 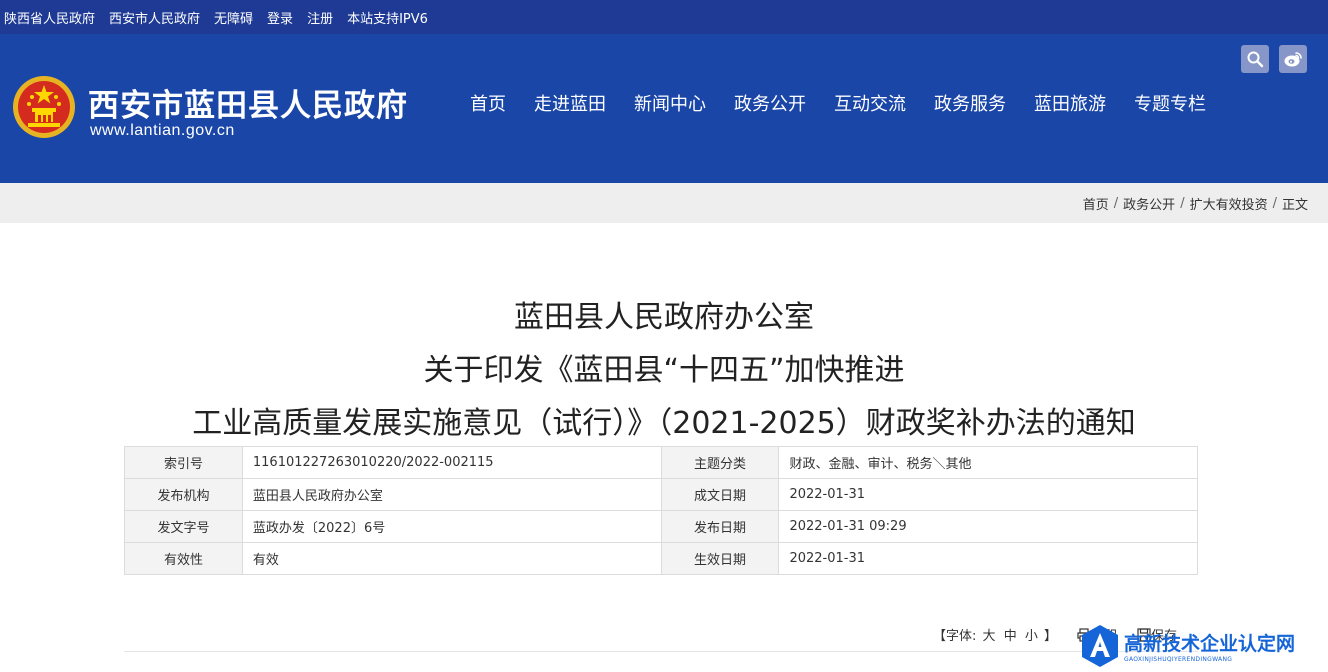 I want to click on font-size-selector: 【字体: 大 中 小 】, so click(x=995, y=634).